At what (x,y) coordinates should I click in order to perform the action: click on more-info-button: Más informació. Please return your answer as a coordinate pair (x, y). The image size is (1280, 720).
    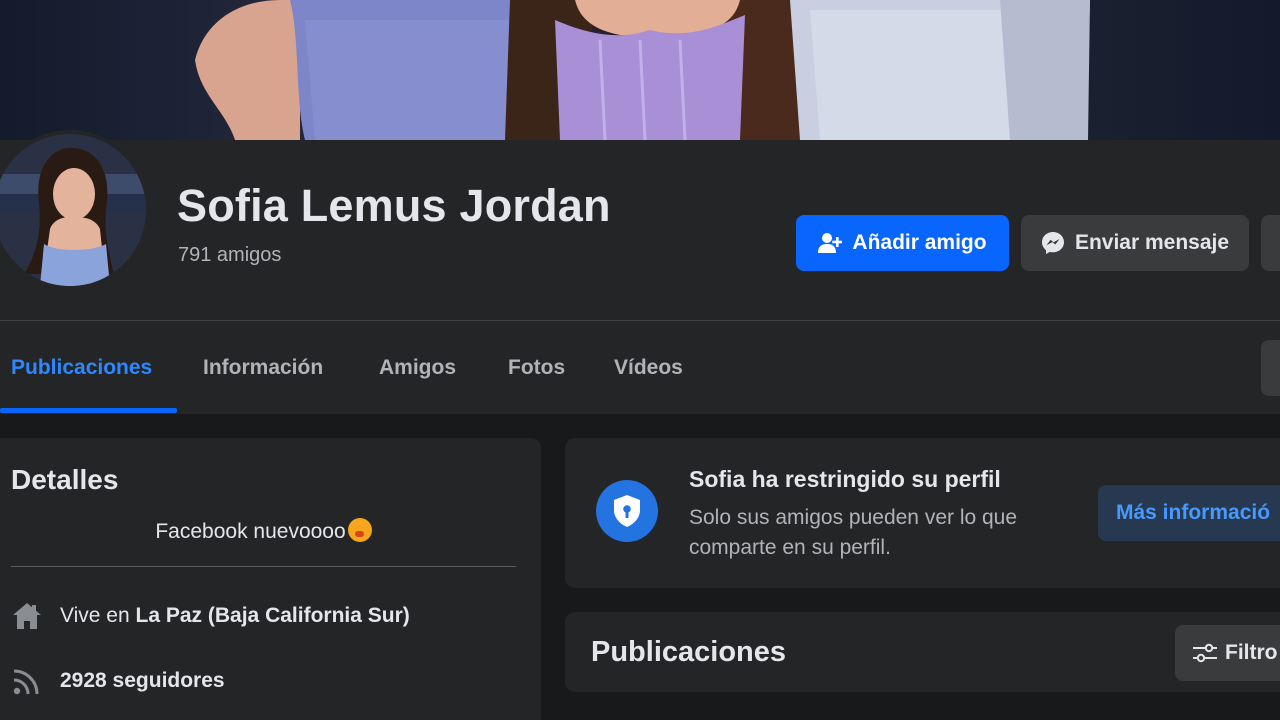
    Looking at the image, I should click on (1189, 513).